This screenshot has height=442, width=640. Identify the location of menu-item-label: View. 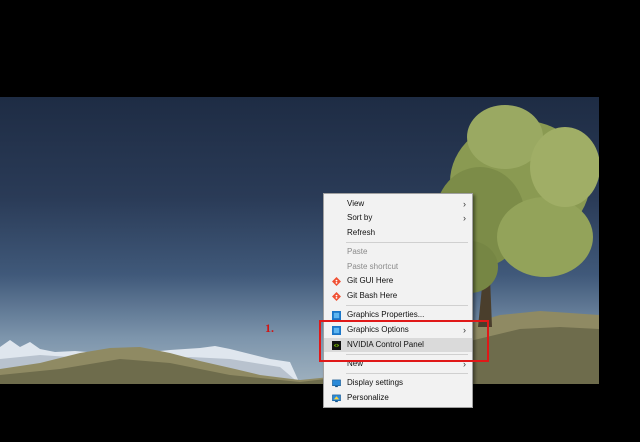
(356, 203).